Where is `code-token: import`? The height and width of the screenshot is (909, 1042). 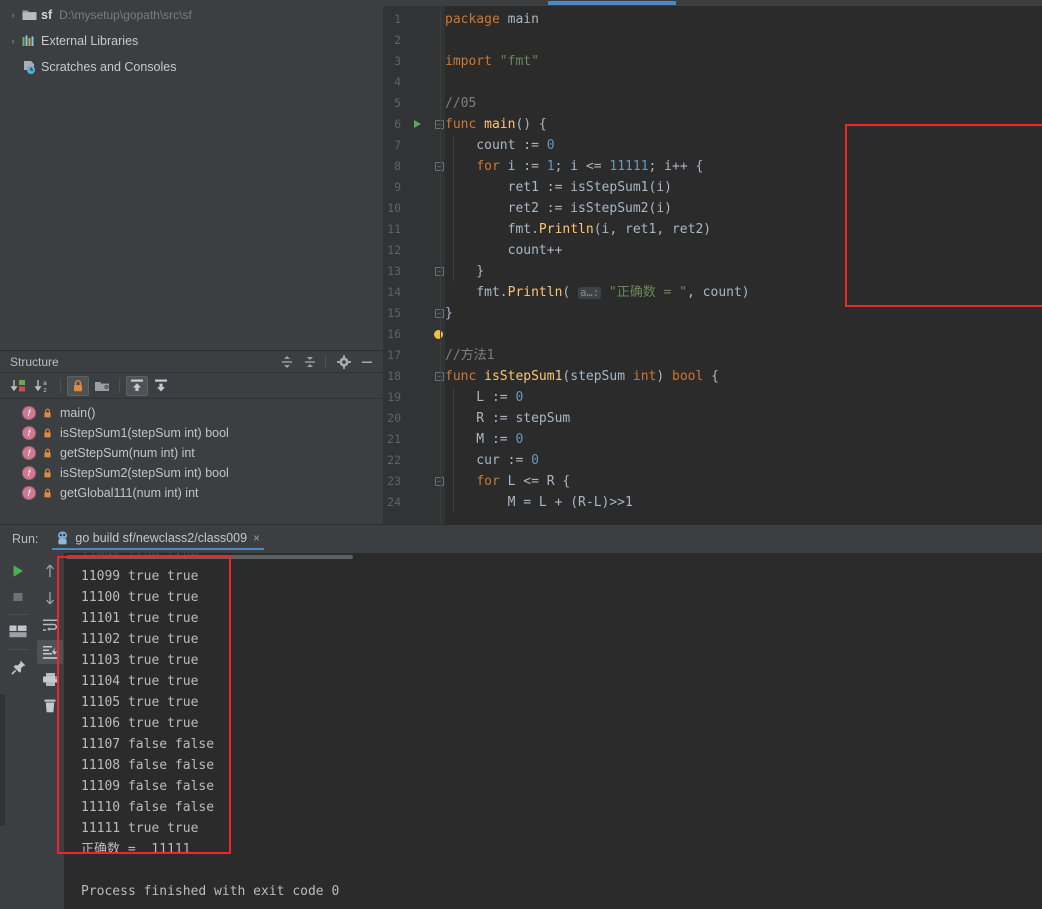
code-token: import is located at coordinates (472, 61).